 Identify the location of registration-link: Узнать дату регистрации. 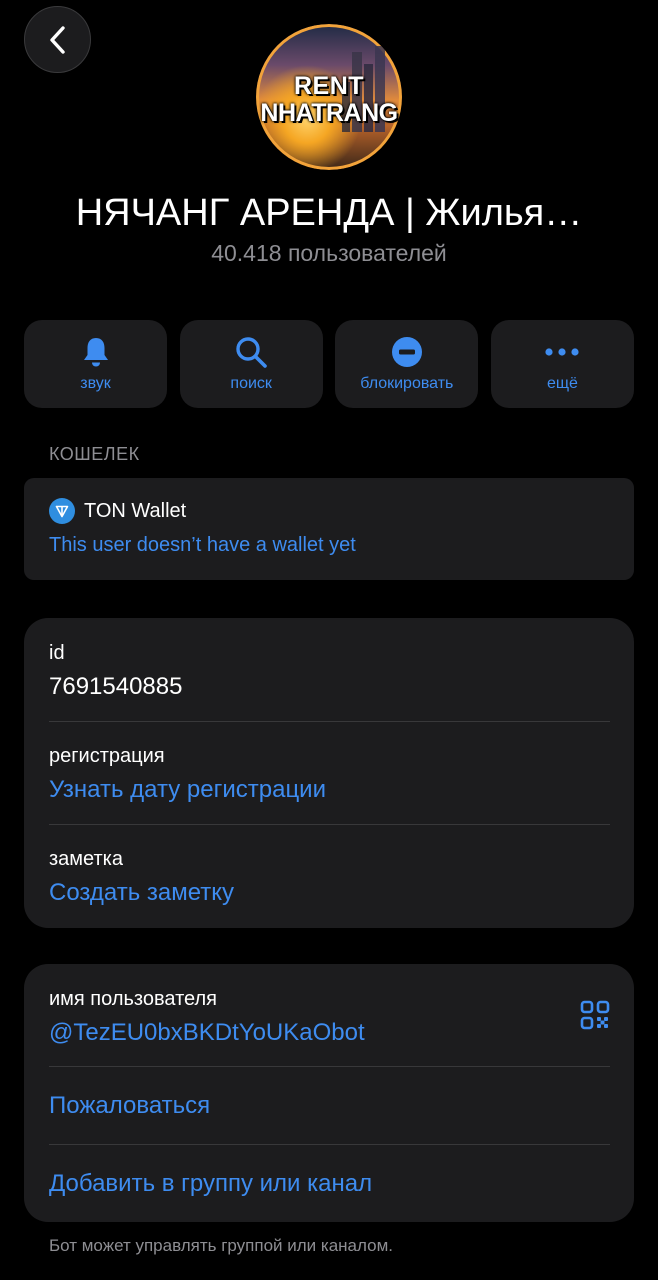
(329, 790).